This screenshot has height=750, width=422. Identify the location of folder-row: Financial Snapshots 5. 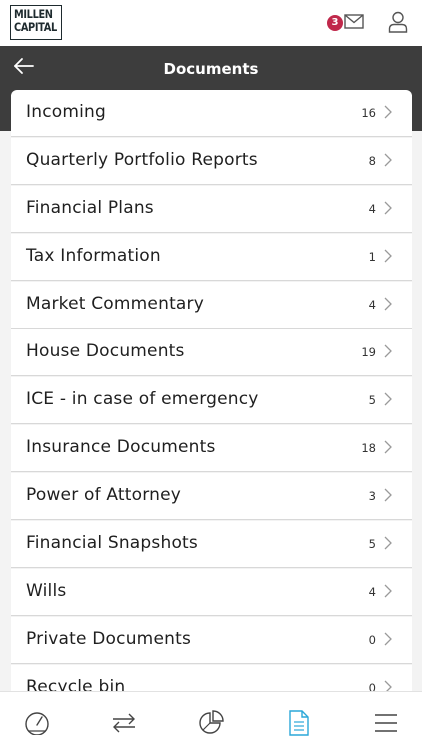
(211, 544).